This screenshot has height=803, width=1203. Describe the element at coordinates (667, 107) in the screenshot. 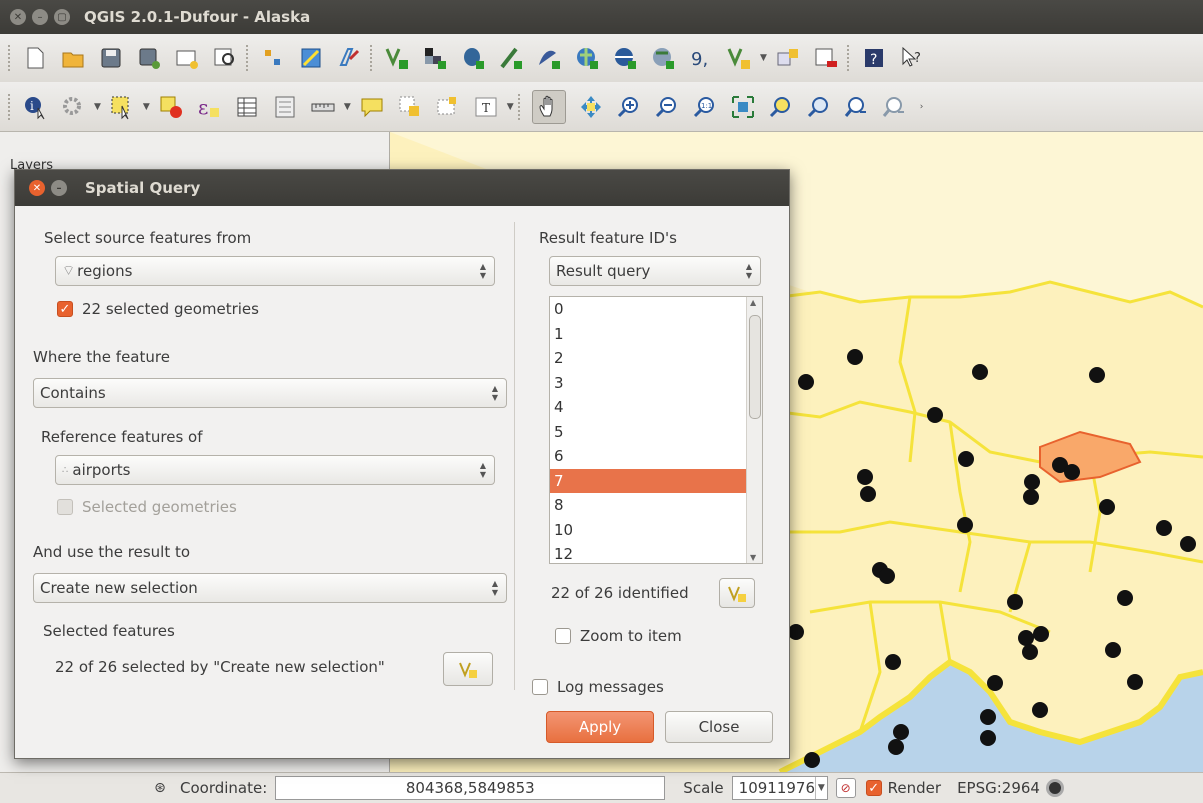

I see `zoom-out-icon` at that location.